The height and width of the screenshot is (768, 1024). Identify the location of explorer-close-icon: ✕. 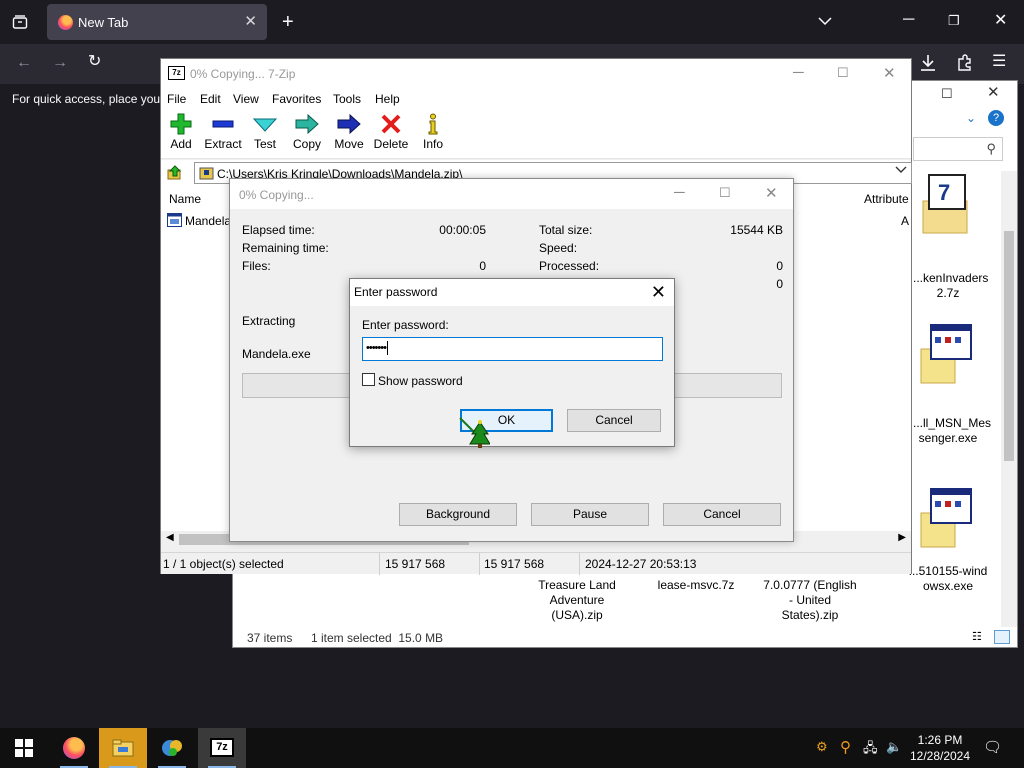
(993, 92).